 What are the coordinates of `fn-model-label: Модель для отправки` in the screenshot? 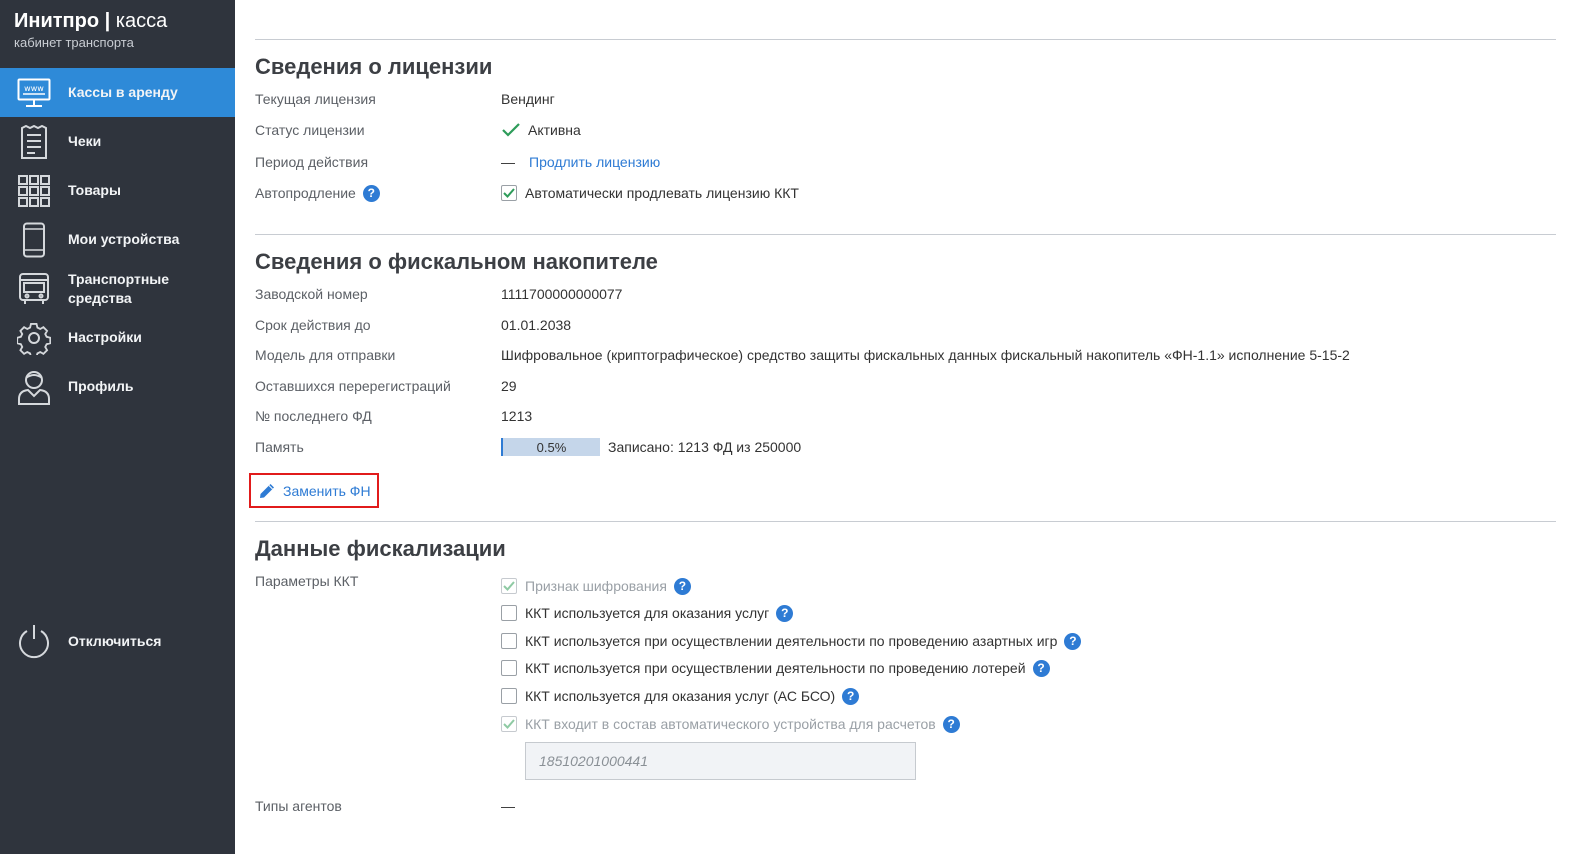 It's located at (325, 355).